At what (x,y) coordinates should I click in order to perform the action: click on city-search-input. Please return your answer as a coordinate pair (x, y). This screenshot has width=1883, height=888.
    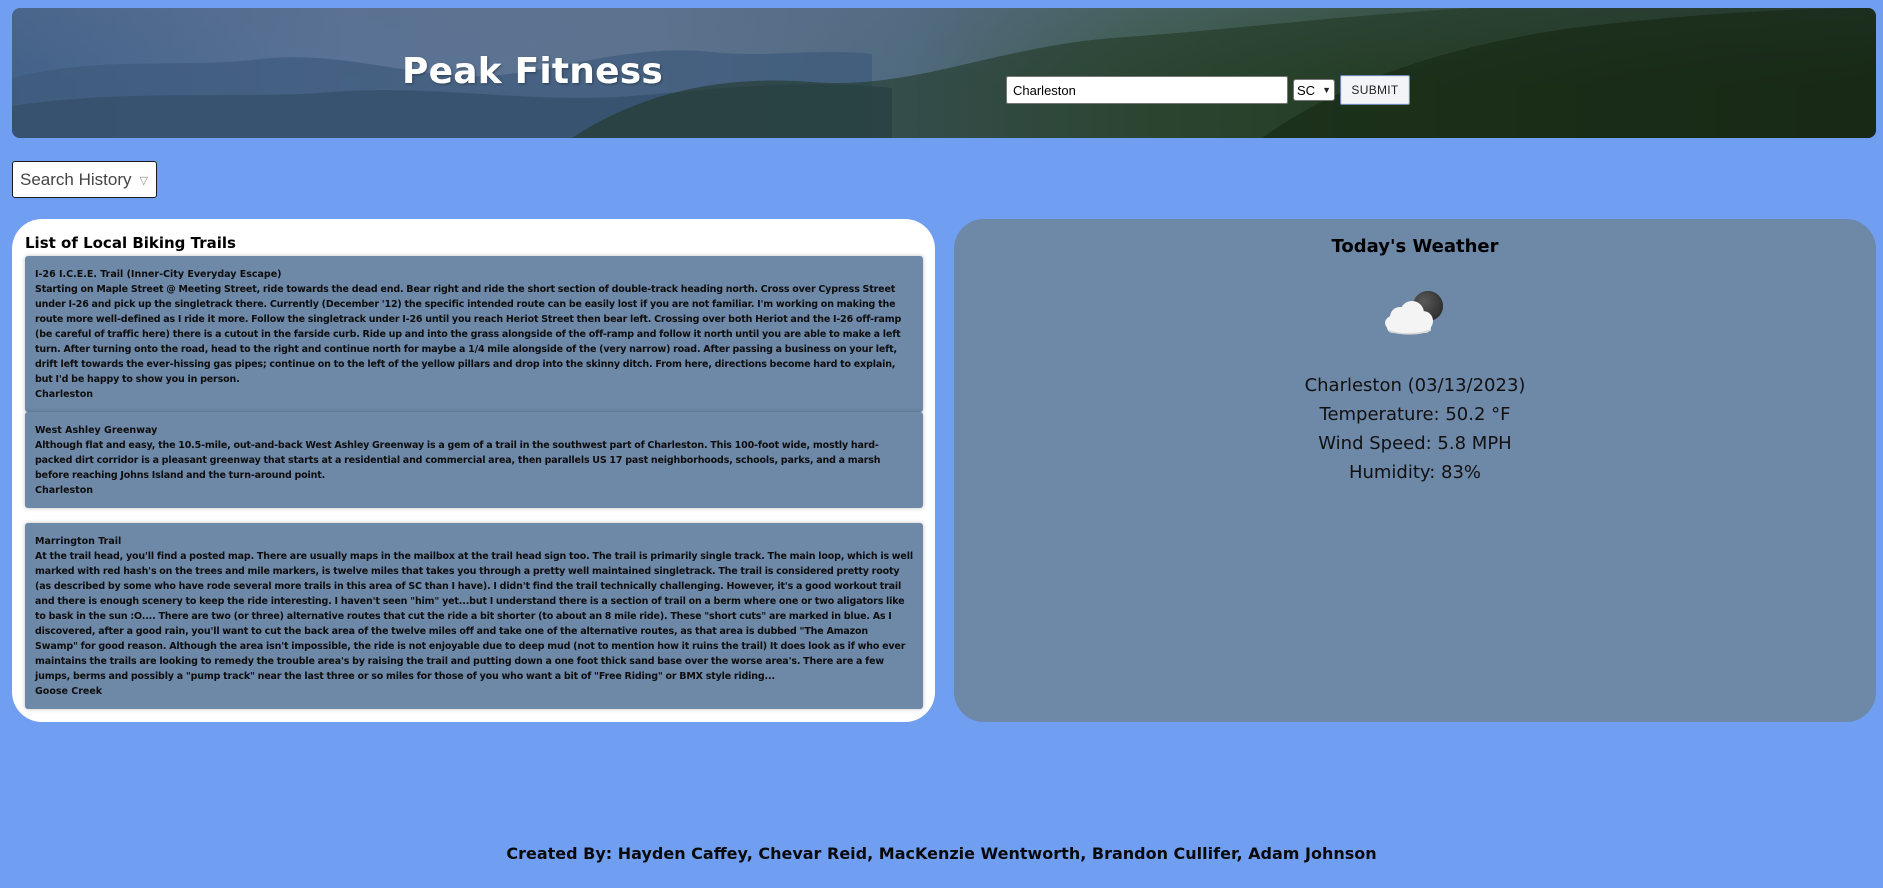
    Looking at the image, I should click on (1147, 90).